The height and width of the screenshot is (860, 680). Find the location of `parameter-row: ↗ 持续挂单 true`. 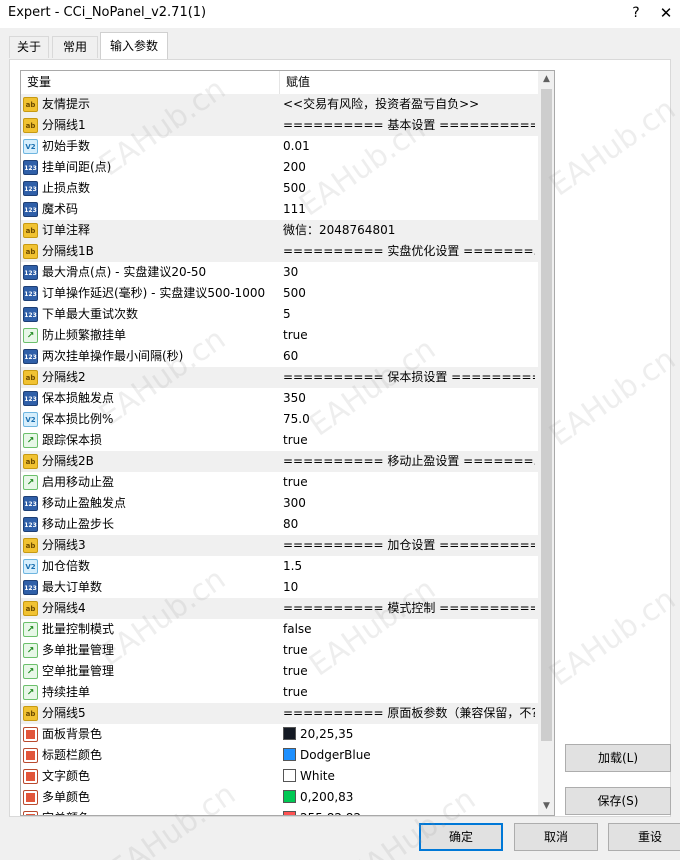

parameter-row: ↗ 持续挂单 true is located at coordinates (279, 692).